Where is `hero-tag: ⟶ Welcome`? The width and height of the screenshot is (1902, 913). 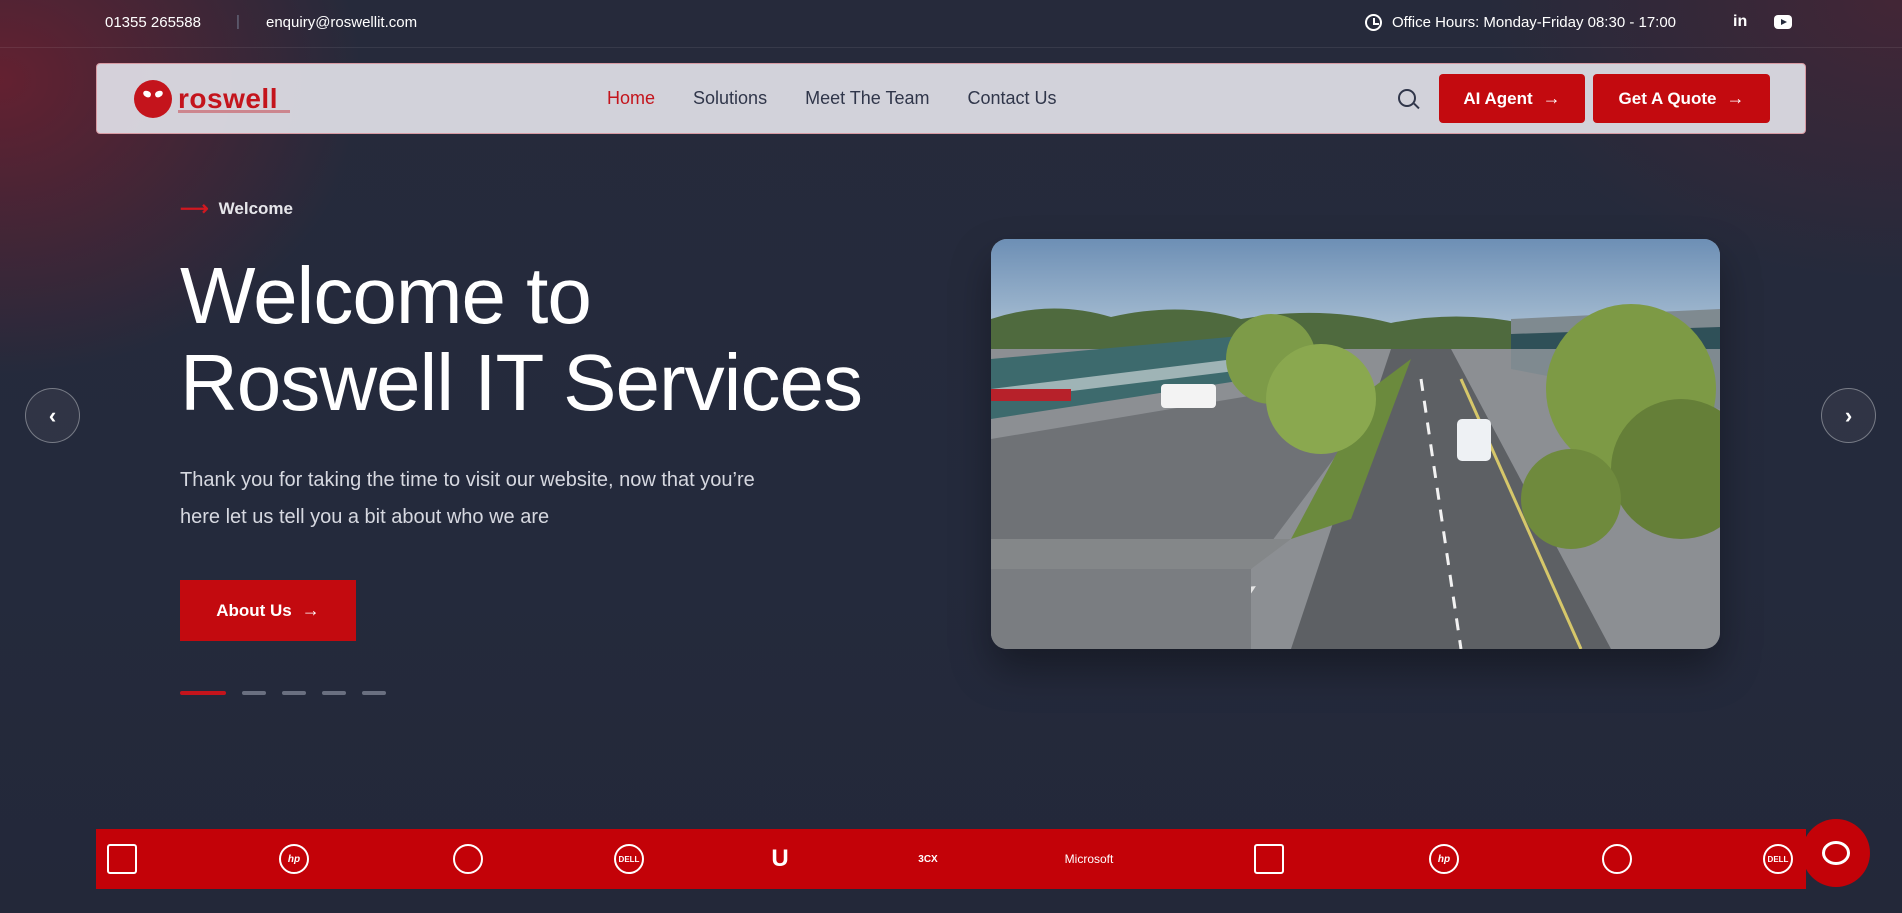 hero-tag: ⟶ Welcome is located at coordinates (236, 208).